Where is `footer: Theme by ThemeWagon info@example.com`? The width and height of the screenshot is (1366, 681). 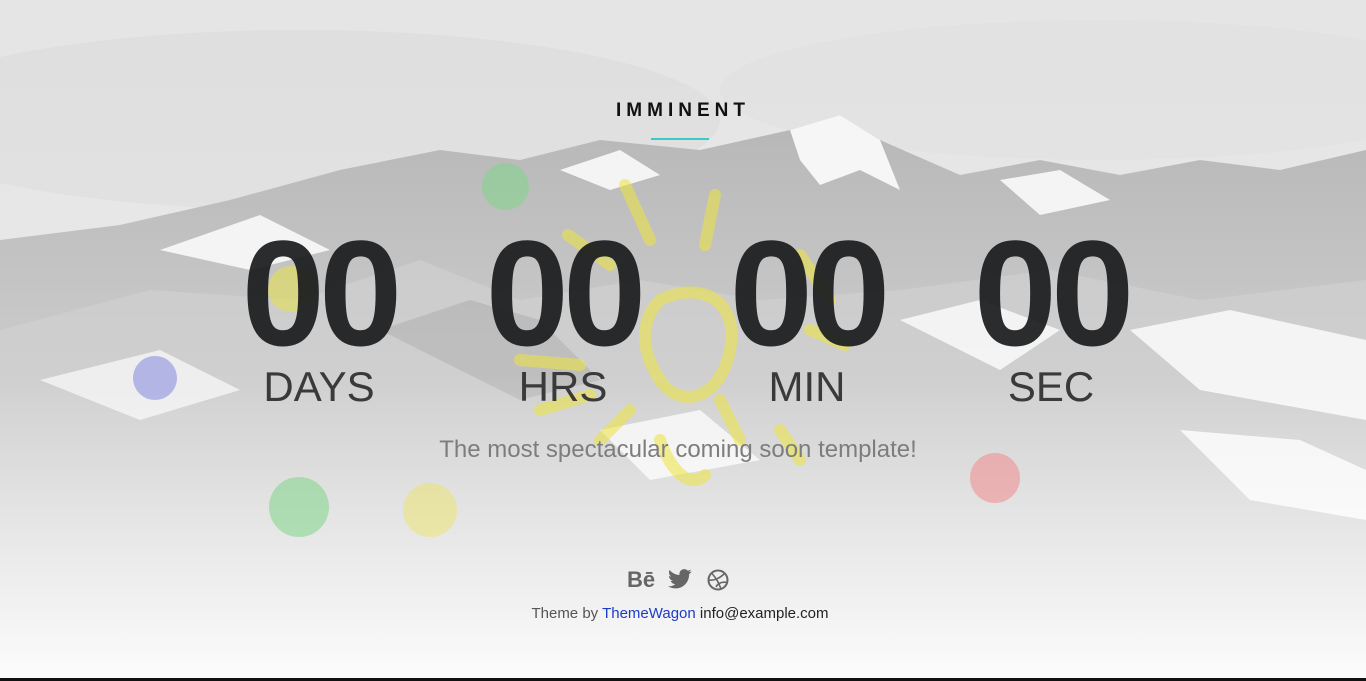 footer: Theme by ThemeWagon info@example.com is located at coordinates (680, 613).